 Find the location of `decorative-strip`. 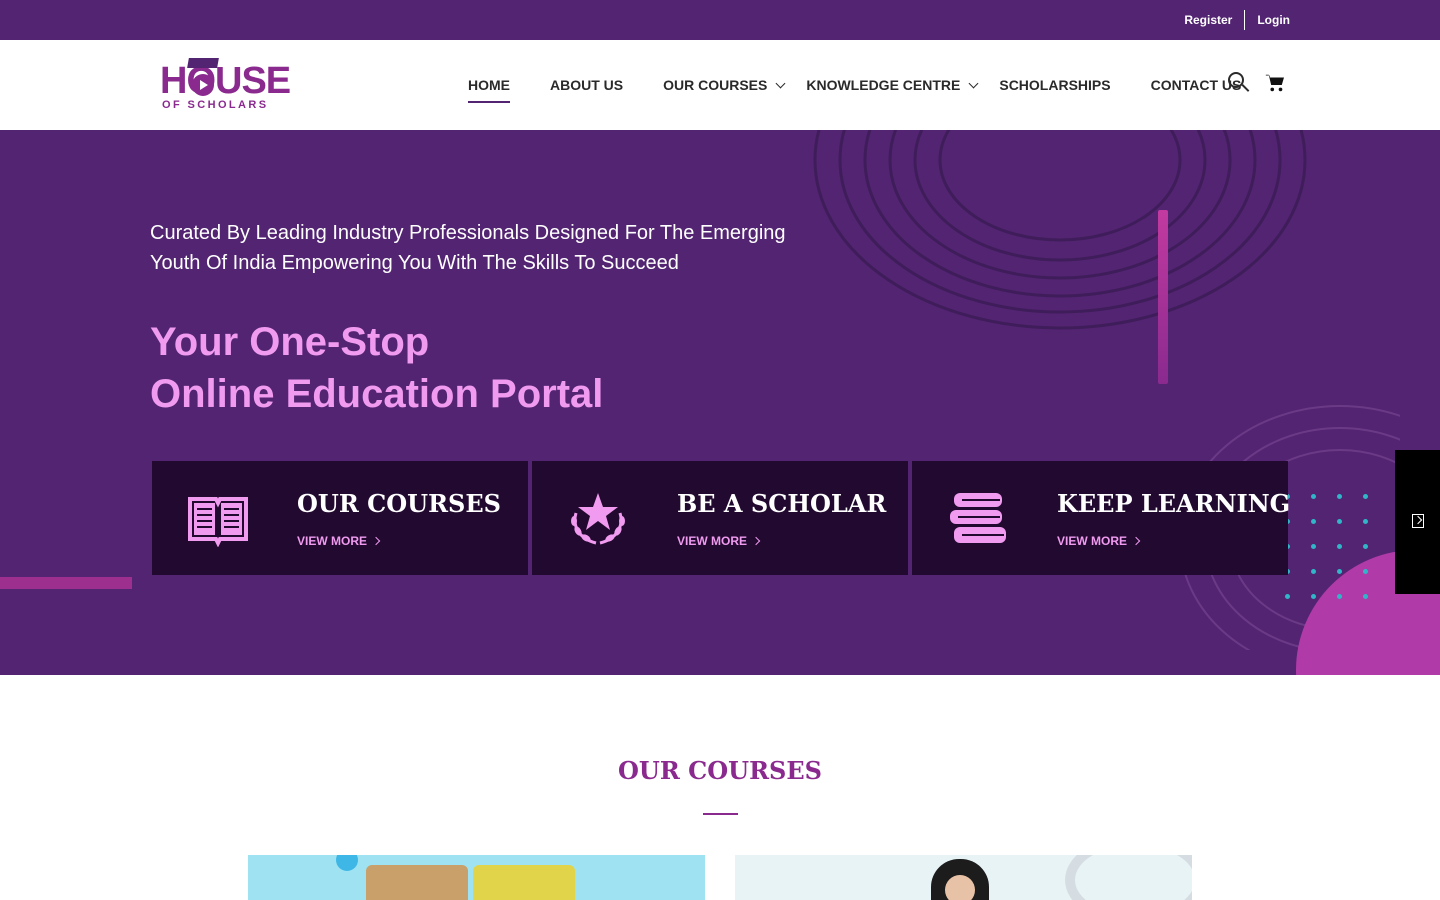

decorative-strip is located at coordinates (66, 583).